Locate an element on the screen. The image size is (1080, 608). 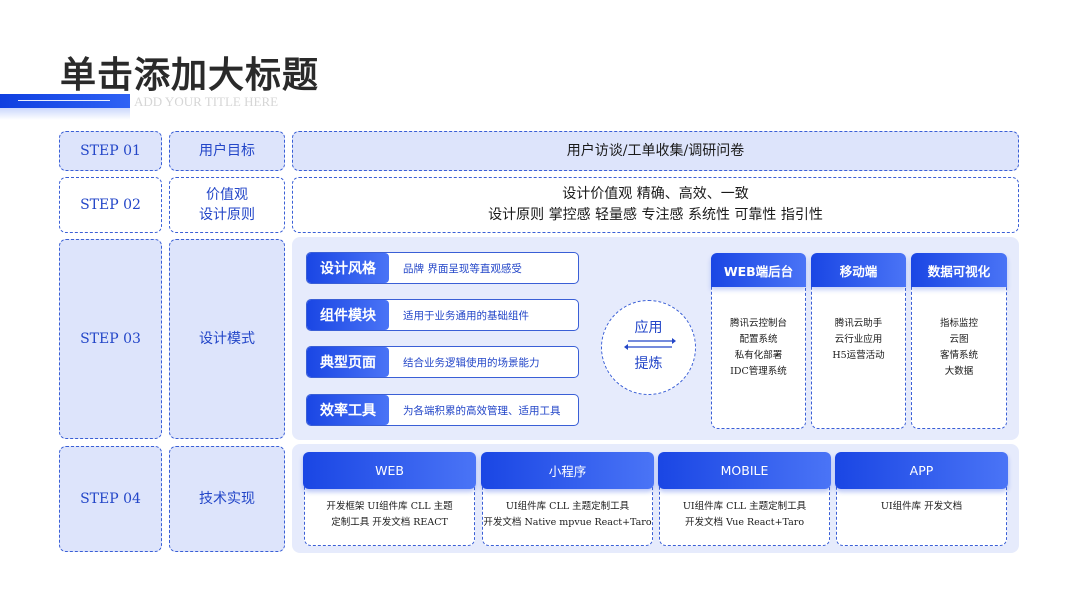
platform-item: 客情系统 is located at coordinates (958, 355).